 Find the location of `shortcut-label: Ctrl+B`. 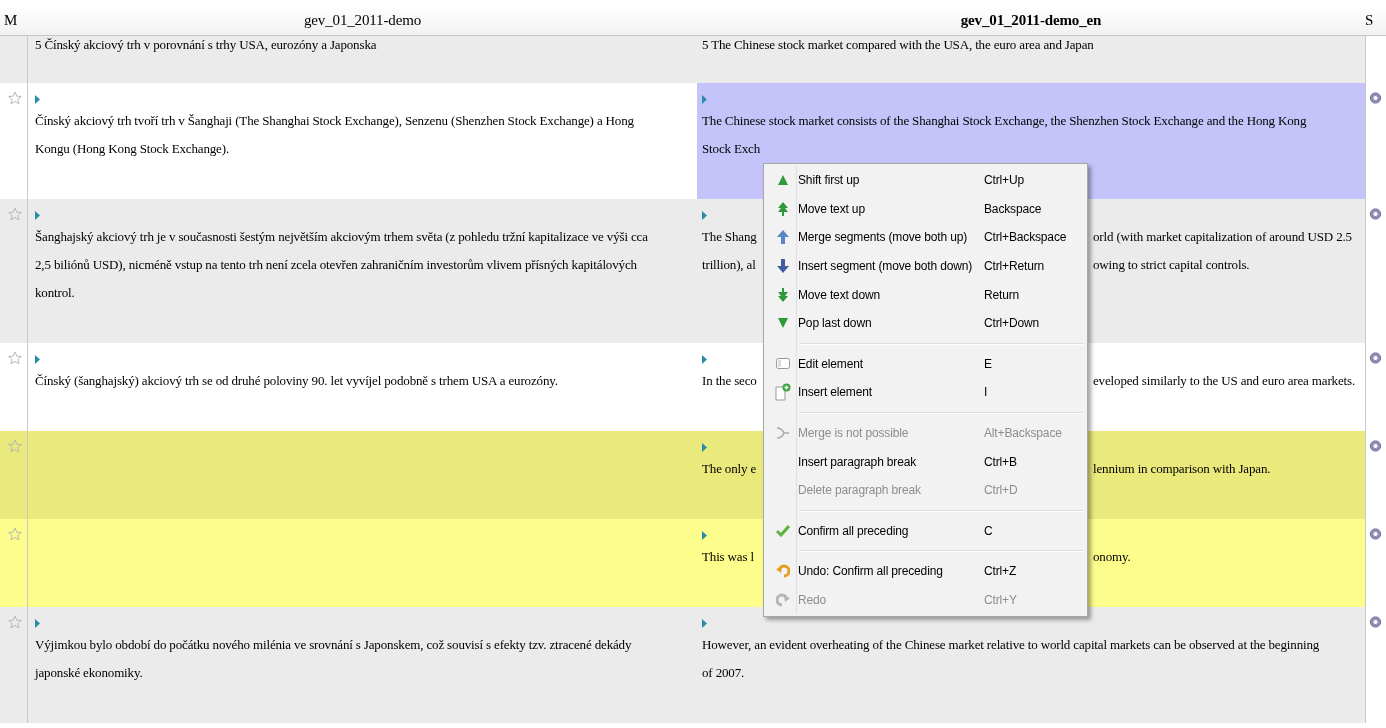

shortcut-label: Ctrl+B is located at coordinates (1000, 461).